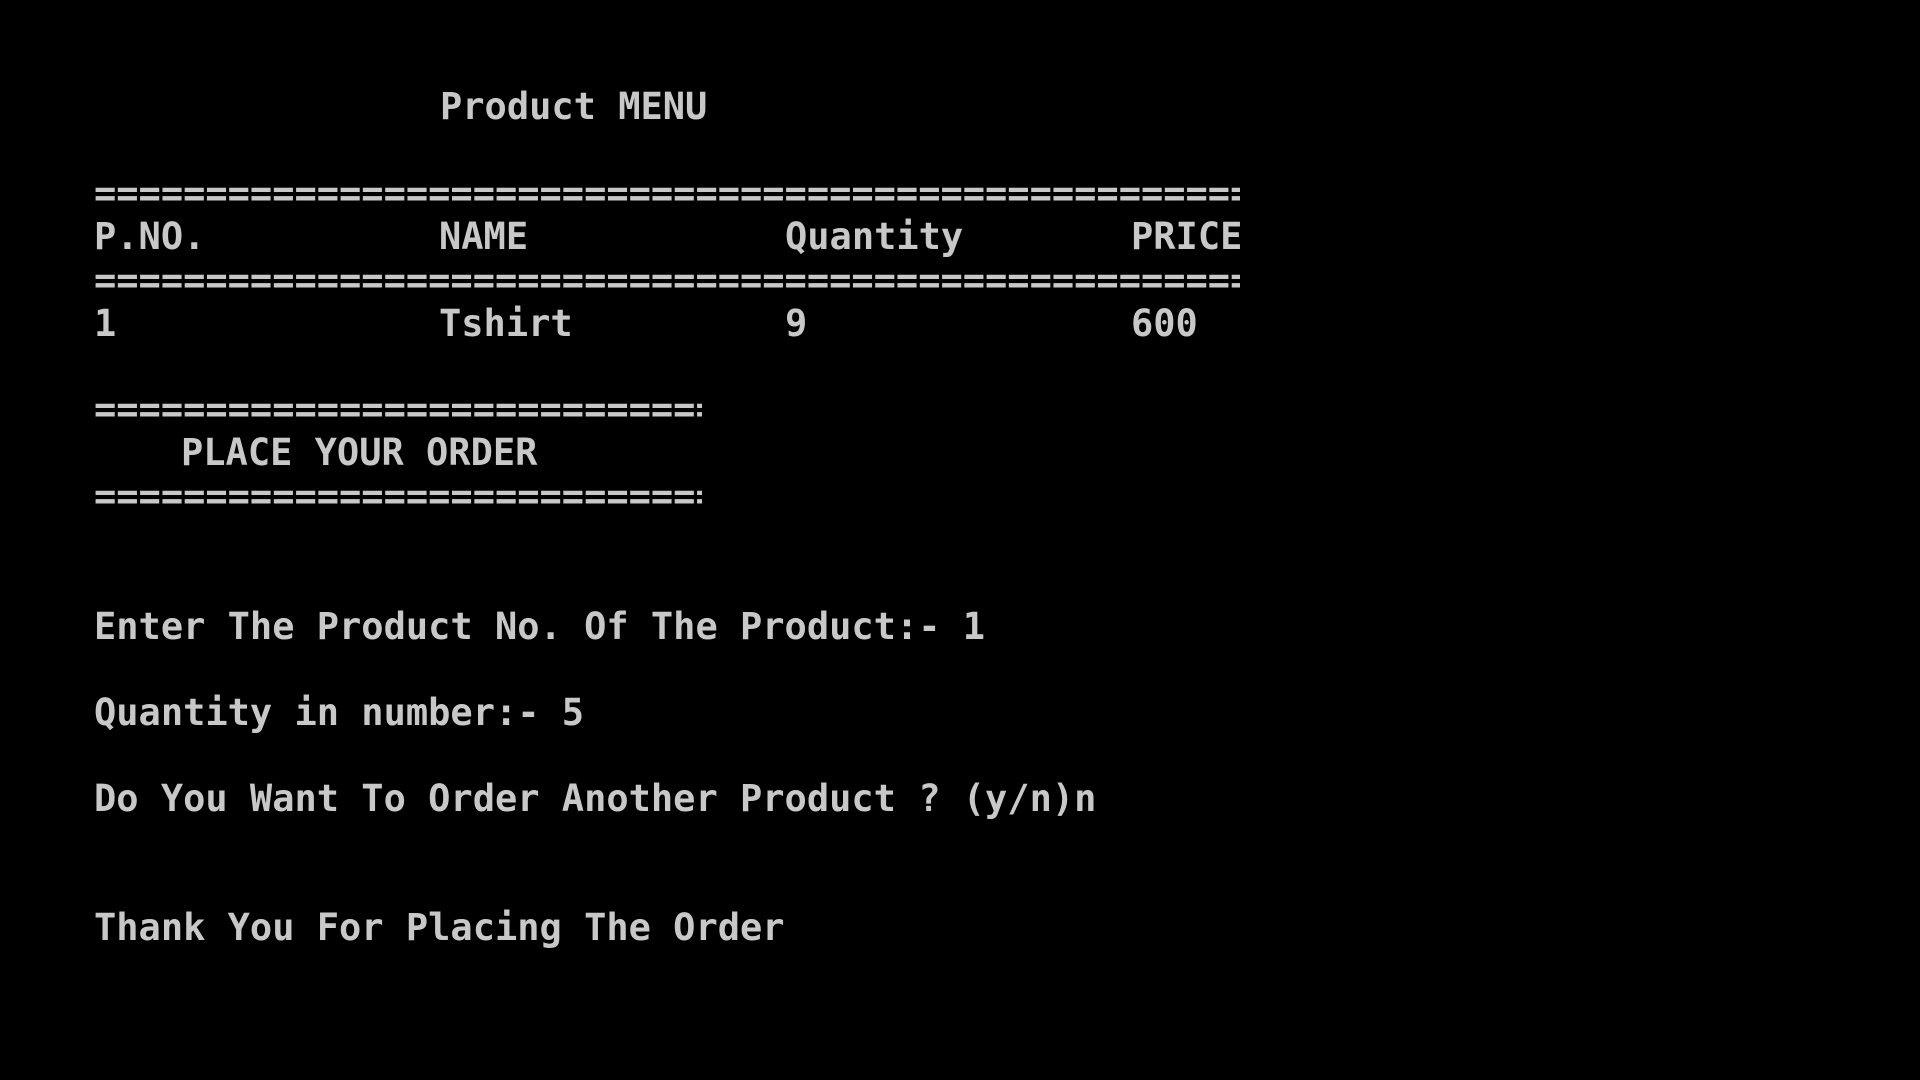  Describe the element at coordinates (484, 236) in the screenshot. I see `header-name: NAME` at that location.